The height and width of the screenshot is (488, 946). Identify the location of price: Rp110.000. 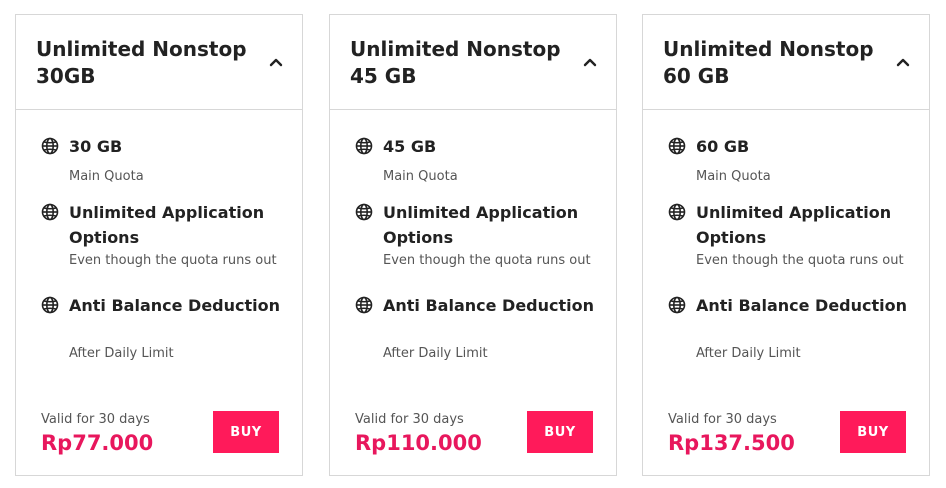
(418, 443).